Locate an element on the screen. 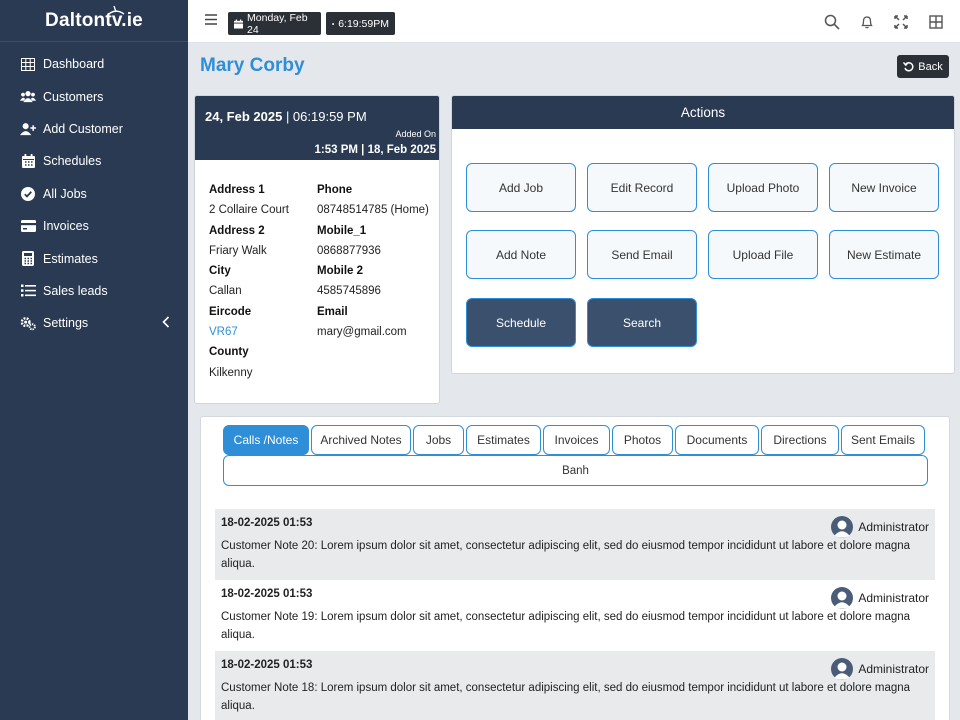 Image resolution: width=960 pixels, height=720 pixels. tab-documents: Documents is located at coordinates (717, 440).